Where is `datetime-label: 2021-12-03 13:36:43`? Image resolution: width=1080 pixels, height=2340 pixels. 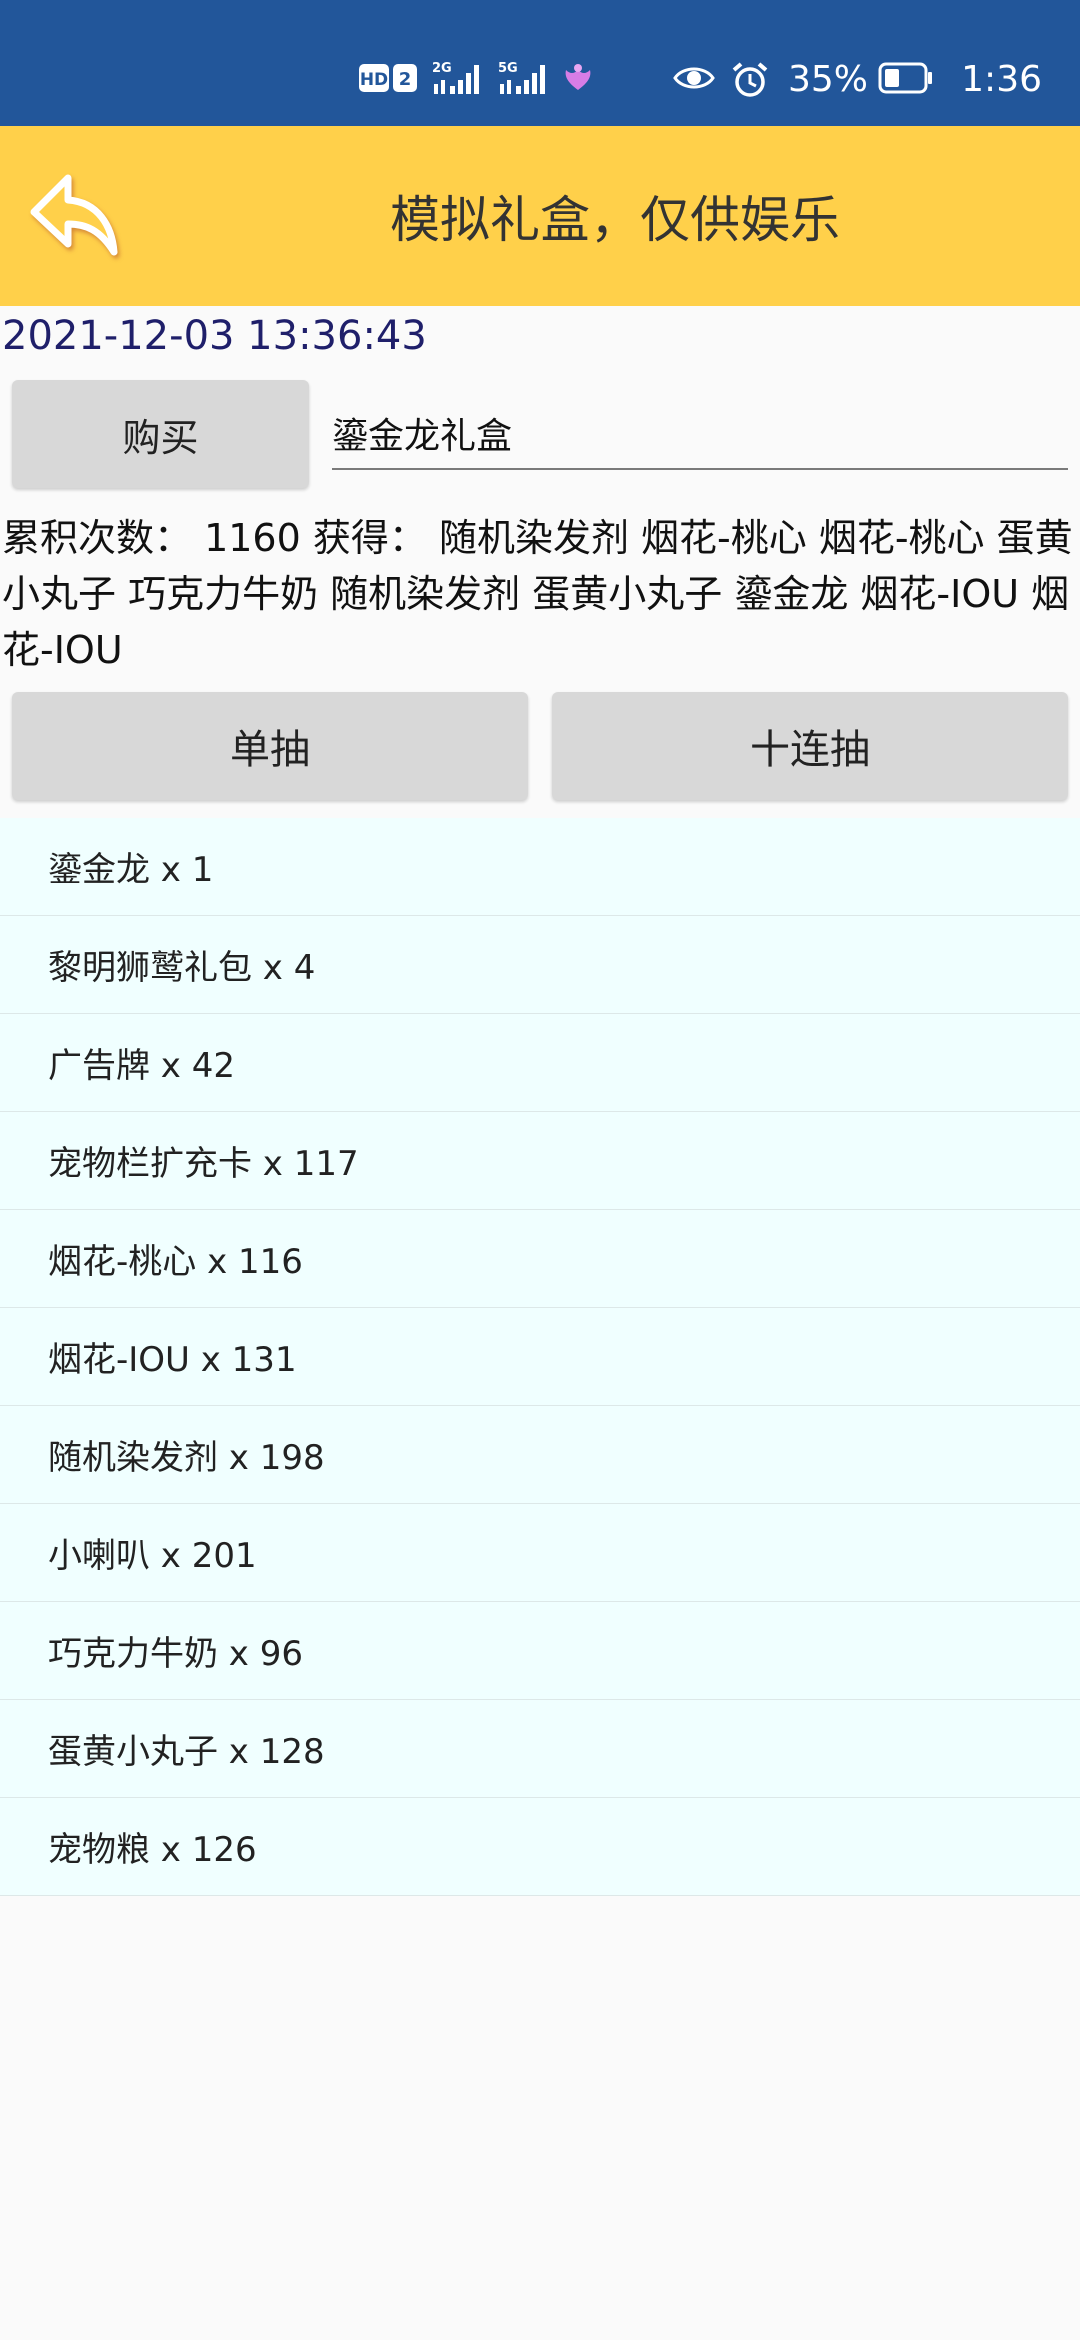
datetime-label: 2021-12-03 13:36:43 is located at coordinates (214, 336).